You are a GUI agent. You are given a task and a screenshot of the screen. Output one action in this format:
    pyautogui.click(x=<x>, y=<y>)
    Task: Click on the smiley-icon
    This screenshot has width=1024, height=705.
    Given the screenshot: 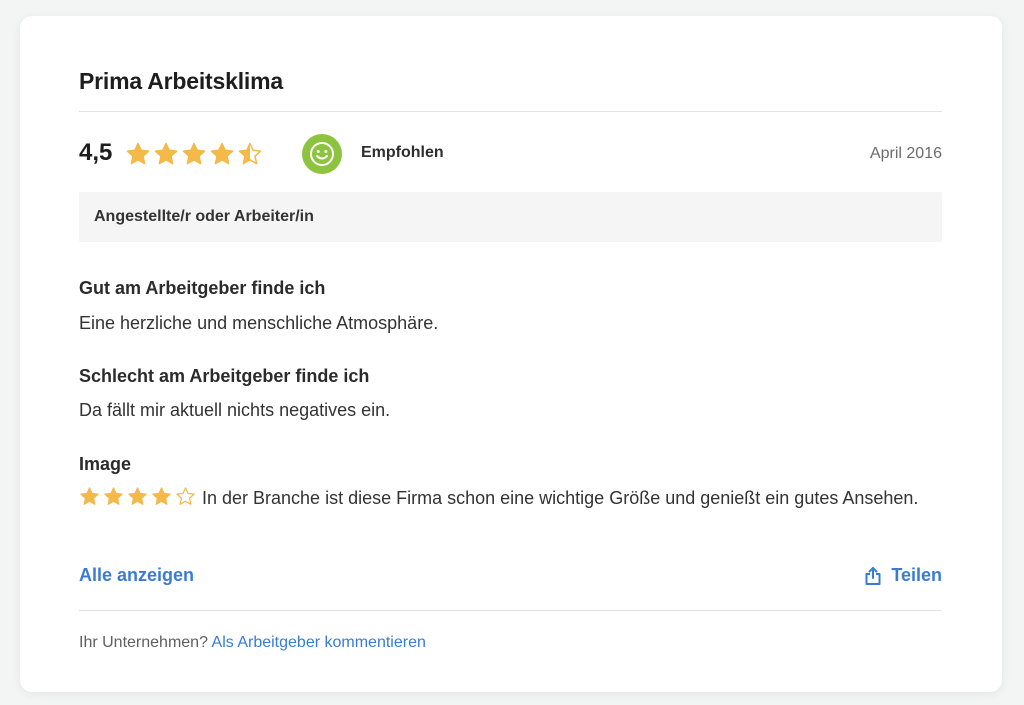 What is the action you would take?
    pyautogui.click(x=322, y=154)
    